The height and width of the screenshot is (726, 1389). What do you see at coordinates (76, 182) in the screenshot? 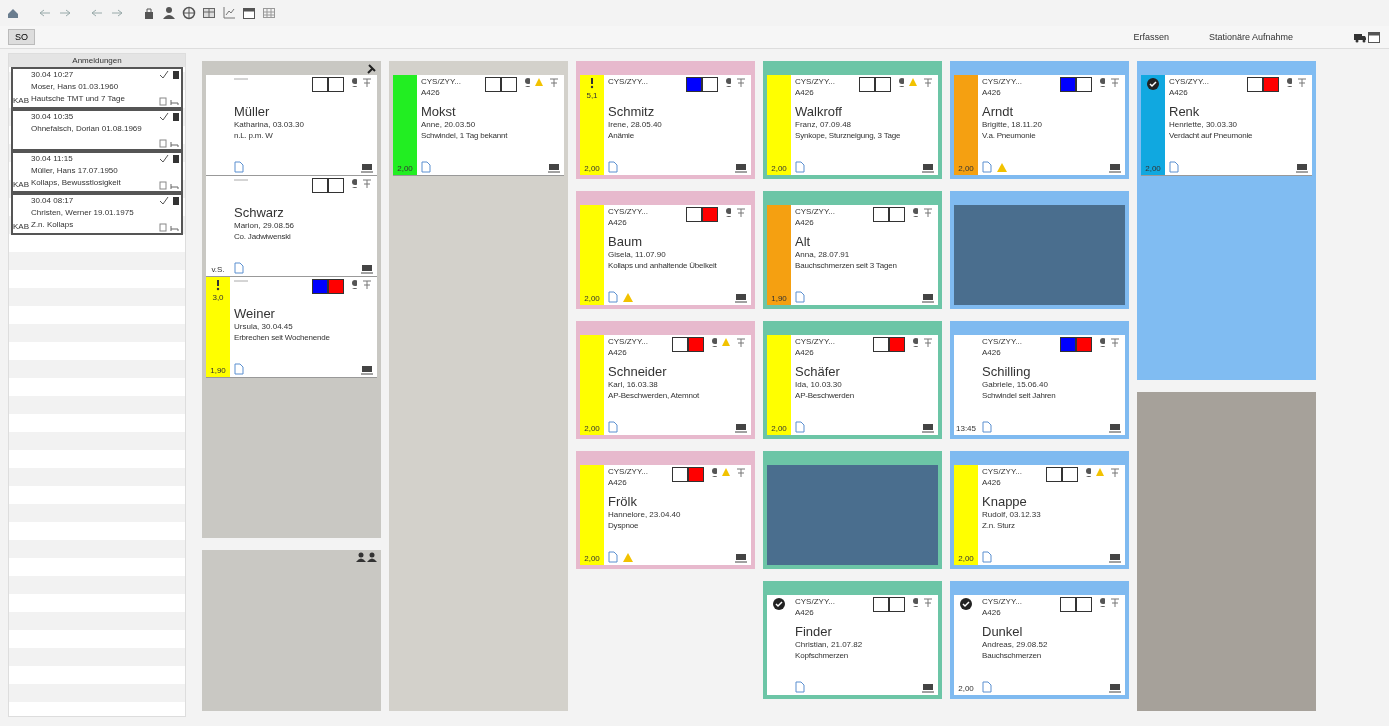
I see `entry-note: Kollaps, Bewusstlosigkeit` at bounding box center [76, 182].